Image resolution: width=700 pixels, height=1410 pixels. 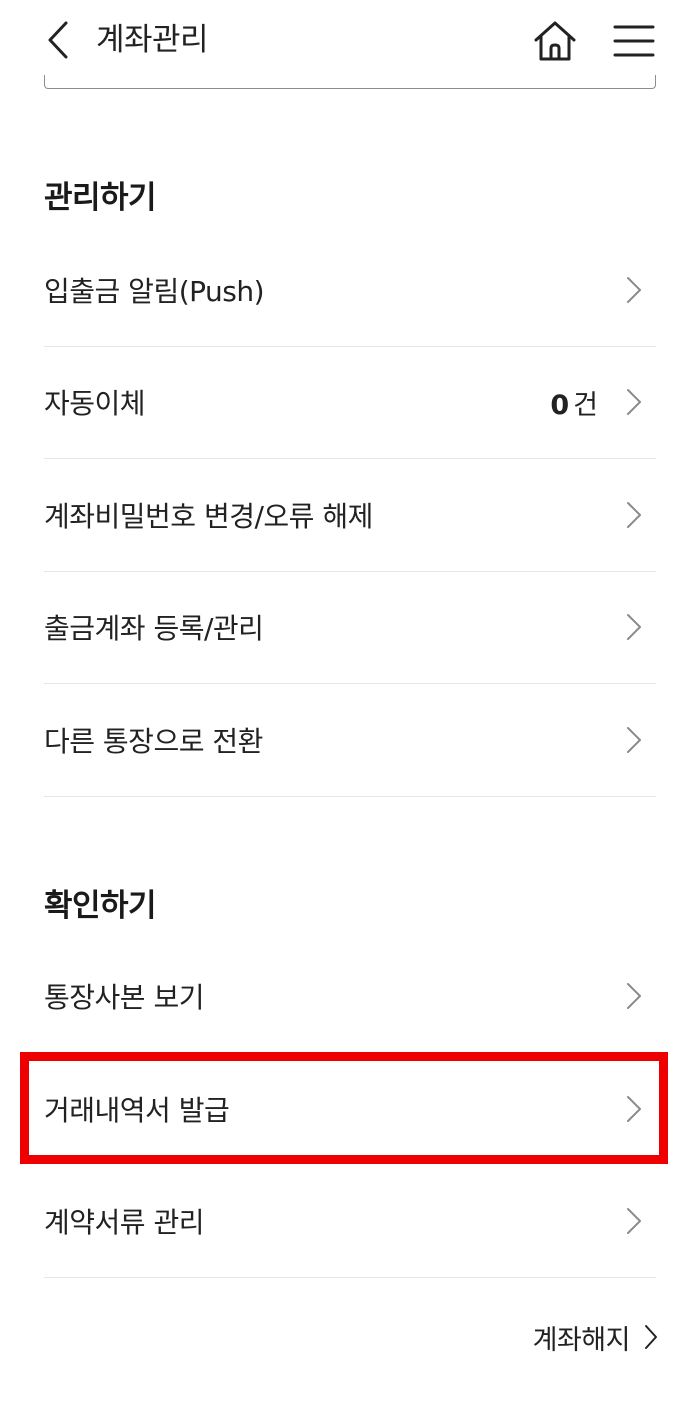 I want to click on list-item-label: 계약서류 관리, so click(x=124, y=1222).